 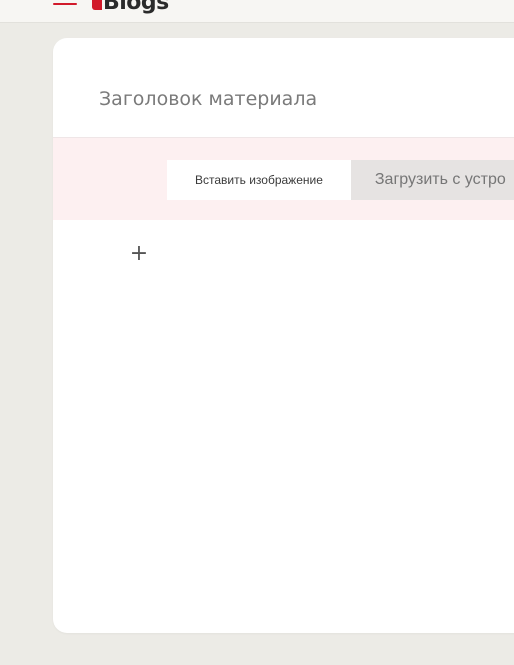 I want to click on logo-text: Blogs, so click(x=136, y=7).